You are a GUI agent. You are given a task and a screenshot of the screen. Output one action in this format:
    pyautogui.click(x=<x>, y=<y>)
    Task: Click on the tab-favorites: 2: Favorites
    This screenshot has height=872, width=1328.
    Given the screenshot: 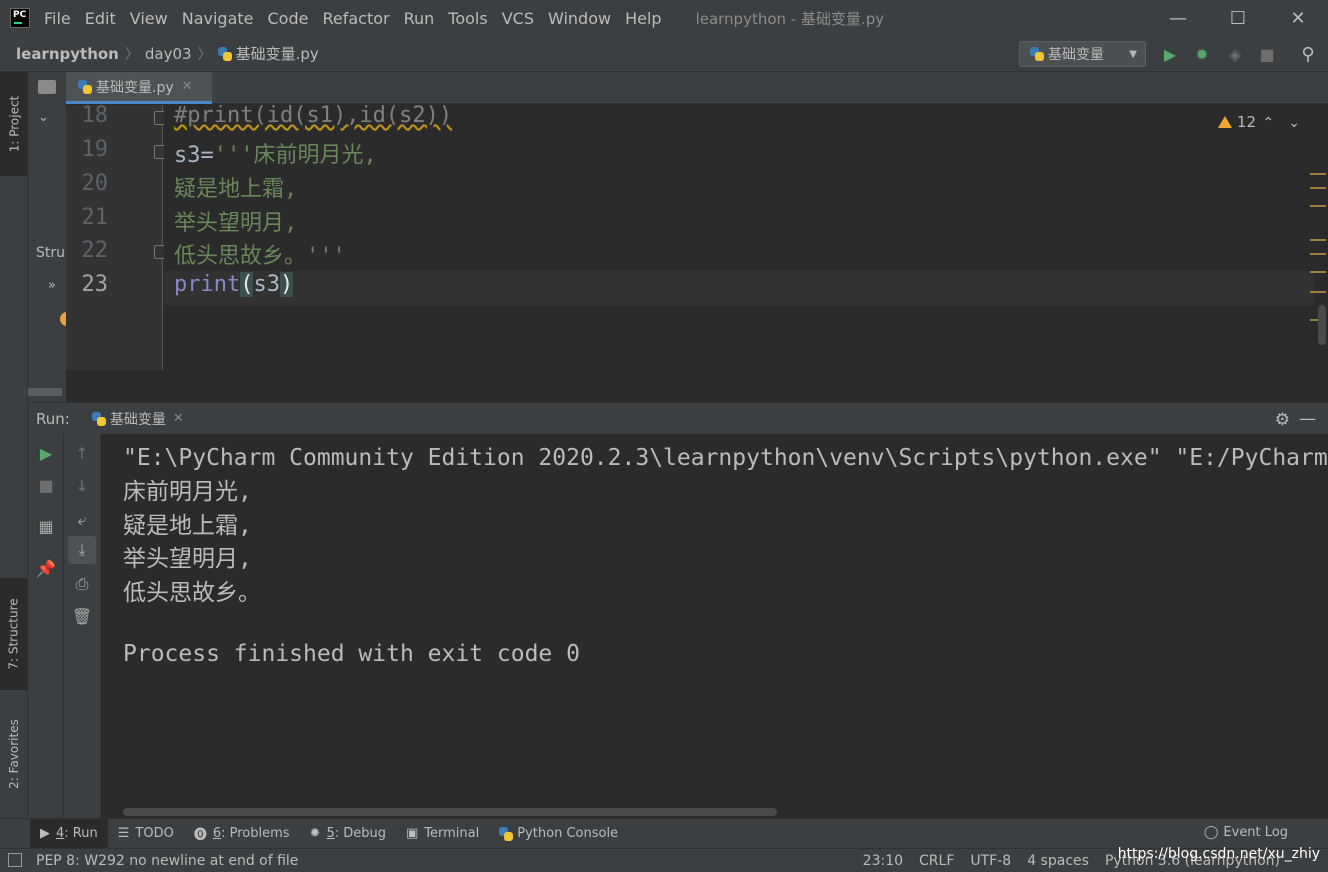 What is the action you would take?
    pyautogui.click(x=14, y=754)
    